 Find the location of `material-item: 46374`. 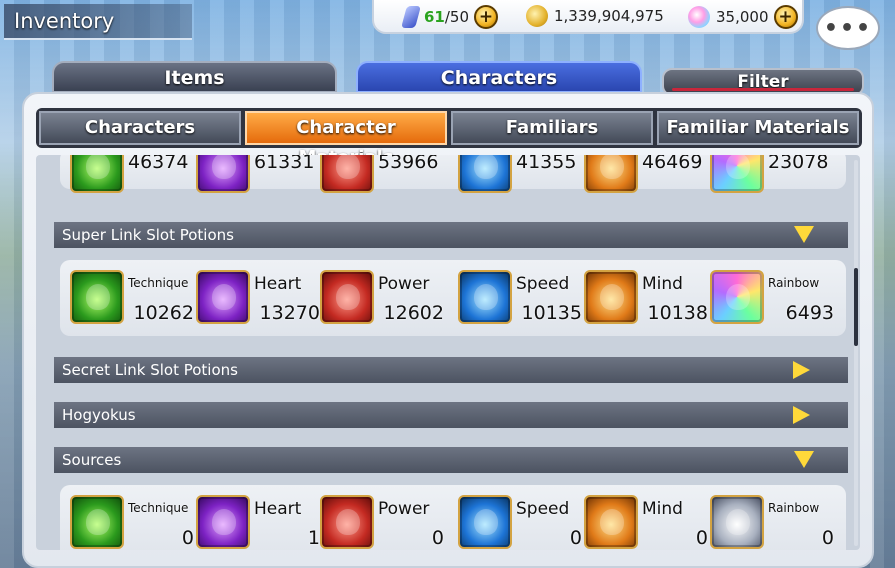

material-item: 46374 is located at coordinates (132, 176).